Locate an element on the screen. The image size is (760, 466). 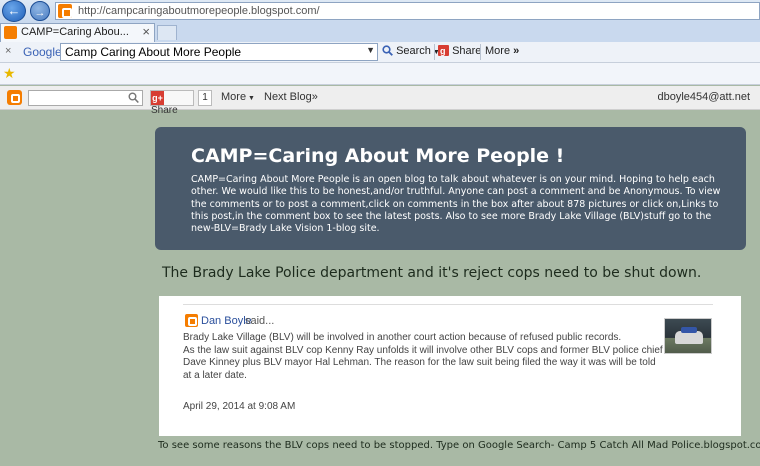
google-search-input: Camp Caring About More People ▼ is located at coordinates (219, 52).